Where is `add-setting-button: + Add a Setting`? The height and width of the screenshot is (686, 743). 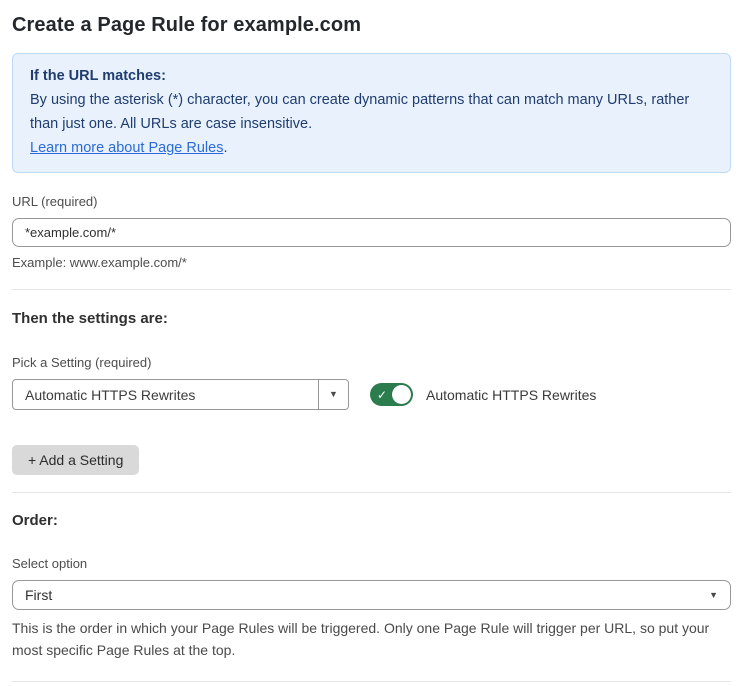 add-setting-button: + Add a Setting is located at coordinates (76, 460).